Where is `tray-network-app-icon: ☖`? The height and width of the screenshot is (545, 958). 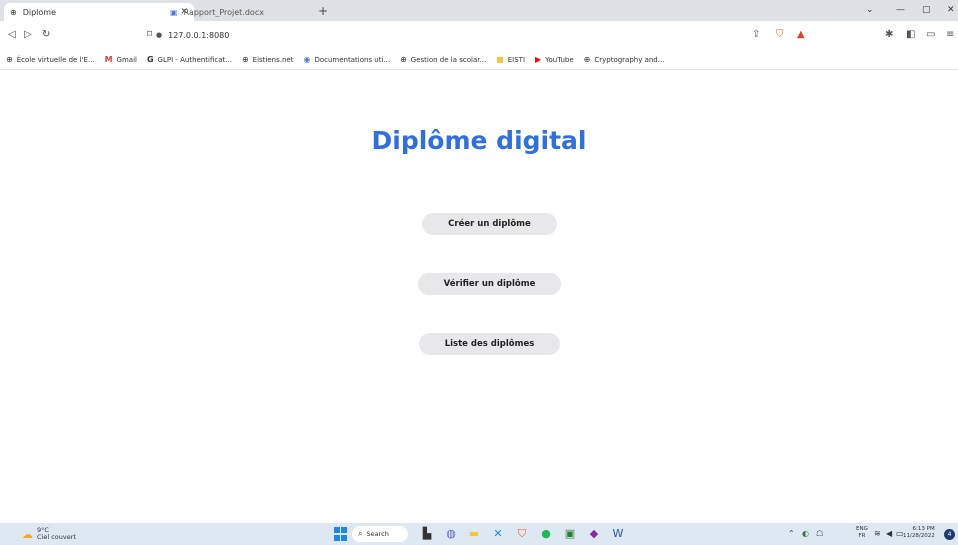
tray-network-app-icon: ☖ is located at coordinates (819, 534).